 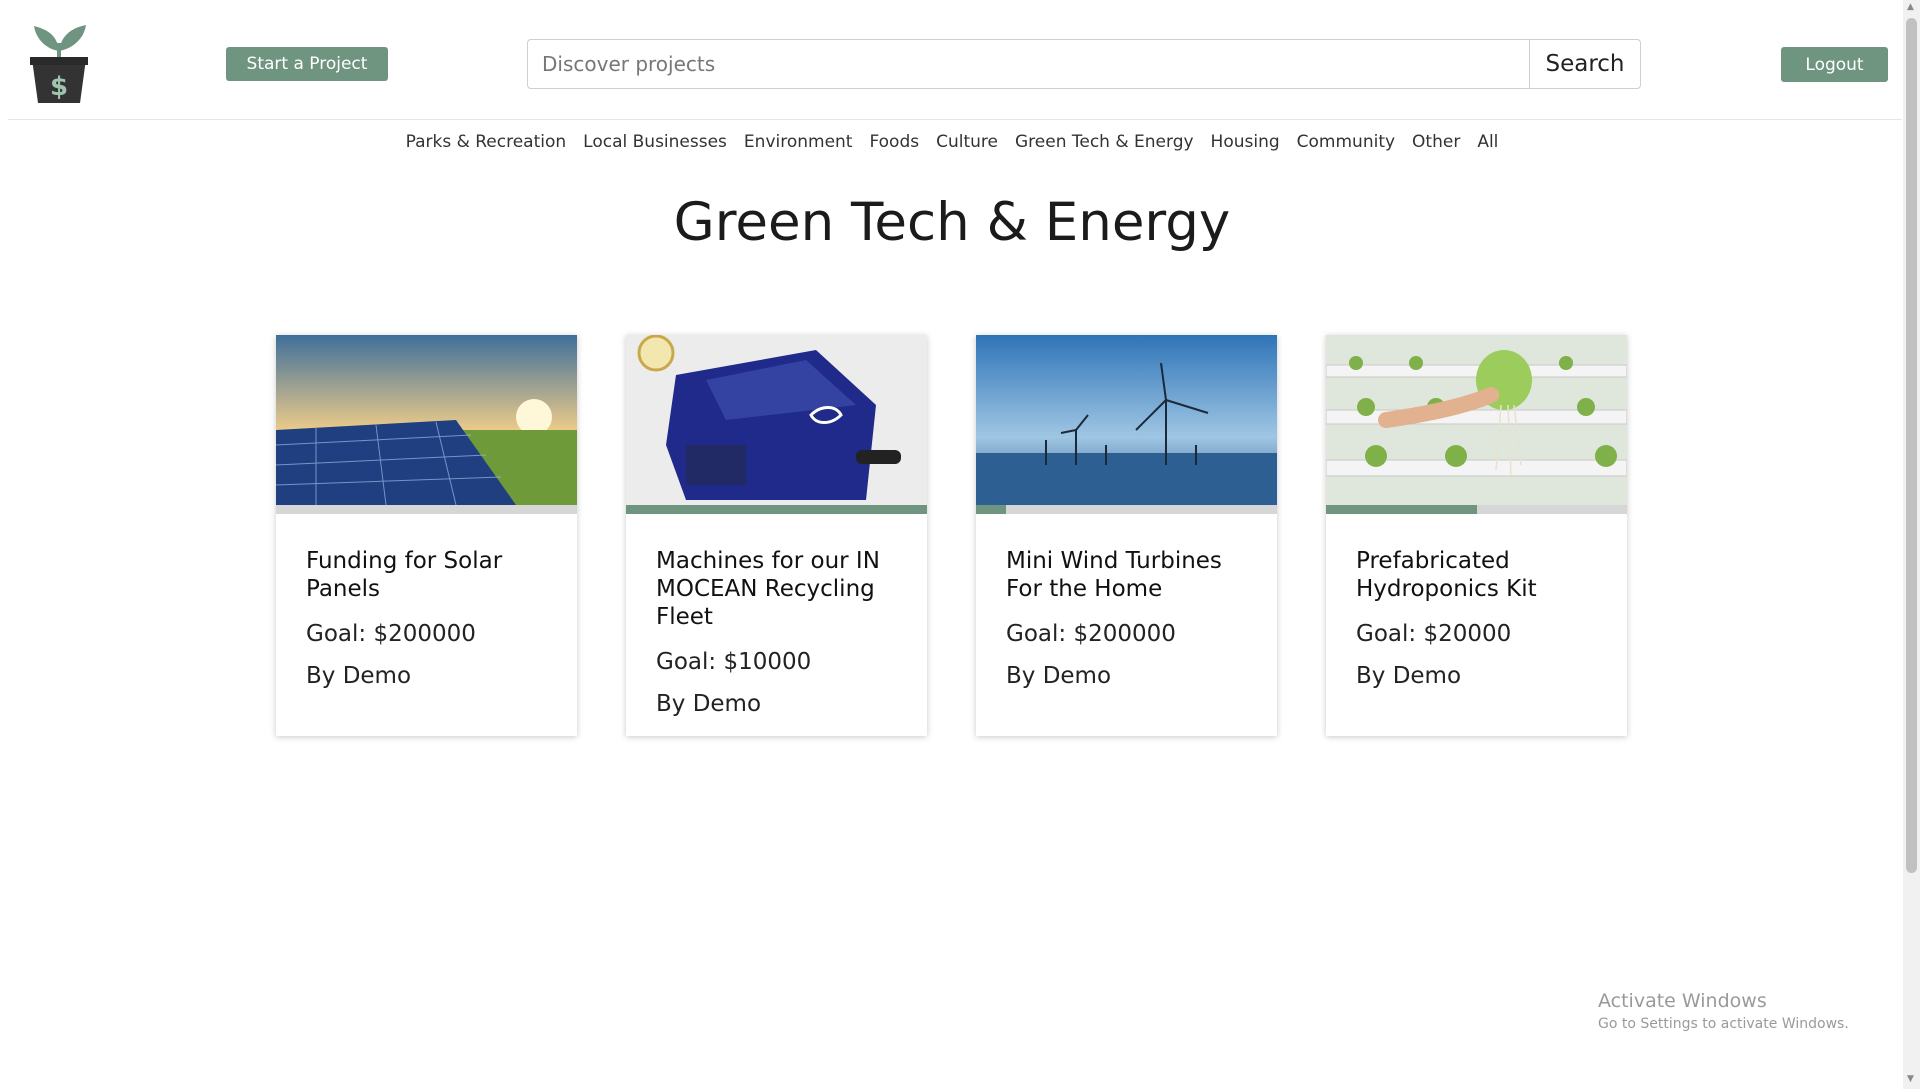 What do you see at coordinates (1584, 64) in the screenshot?
I see `search-button: Search` at bounding box center [1584, 64].